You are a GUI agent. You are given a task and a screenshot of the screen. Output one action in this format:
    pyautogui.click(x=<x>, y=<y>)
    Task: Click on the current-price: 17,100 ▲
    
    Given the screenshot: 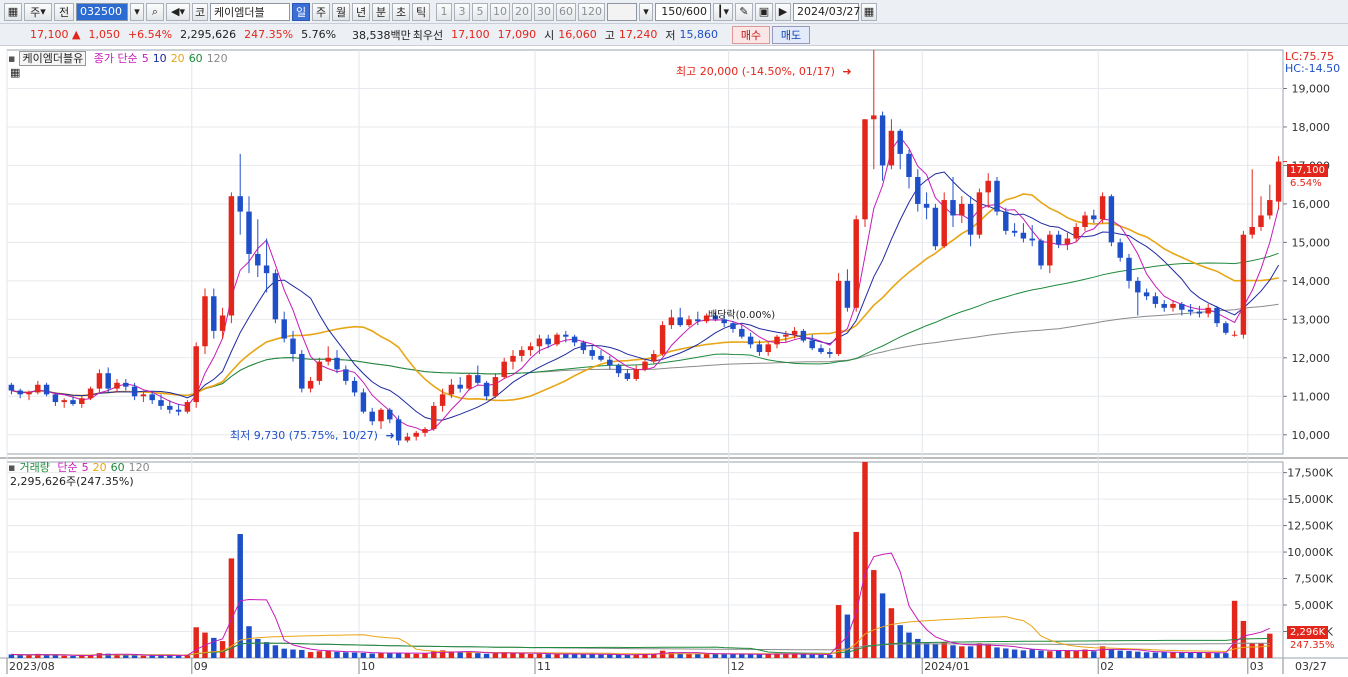 What is the action you would take?
    pyautogui.click(x=55, y=34)
    